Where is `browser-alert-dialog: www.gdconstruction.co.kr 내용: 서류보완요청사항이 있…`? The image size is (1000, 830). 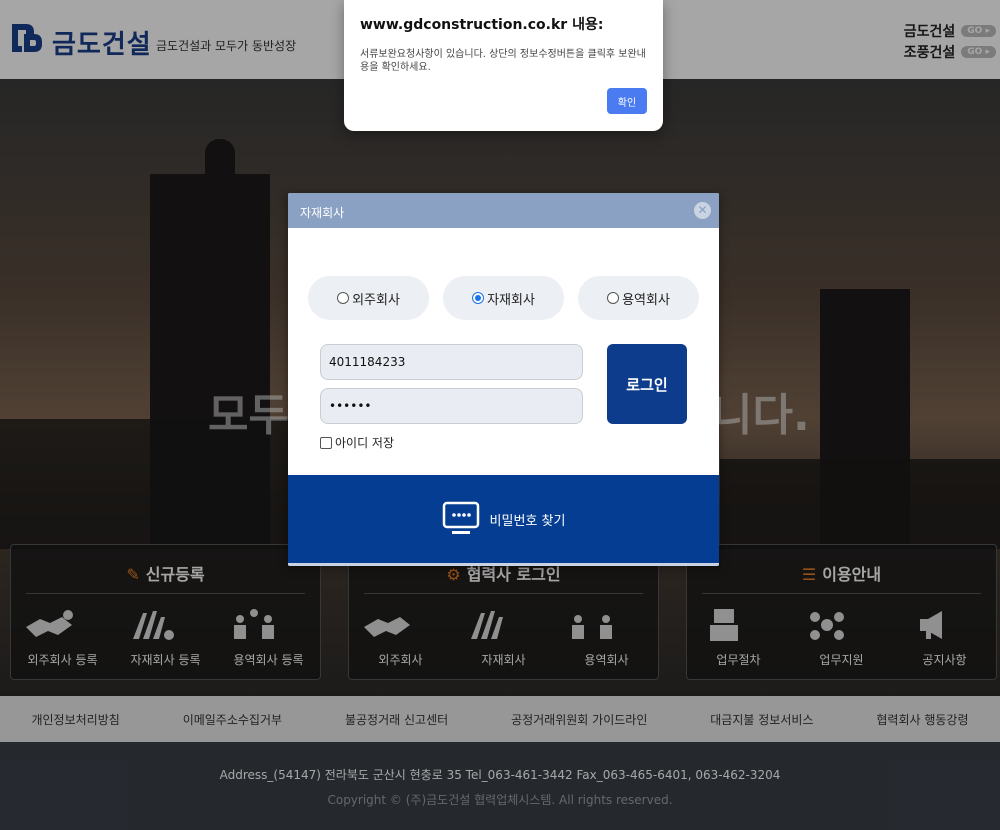
browser-alert-dialog: www.gdconstruction.co.kr 내용: 서류보완요청사항이 있… is located at coordinates (503, 65).